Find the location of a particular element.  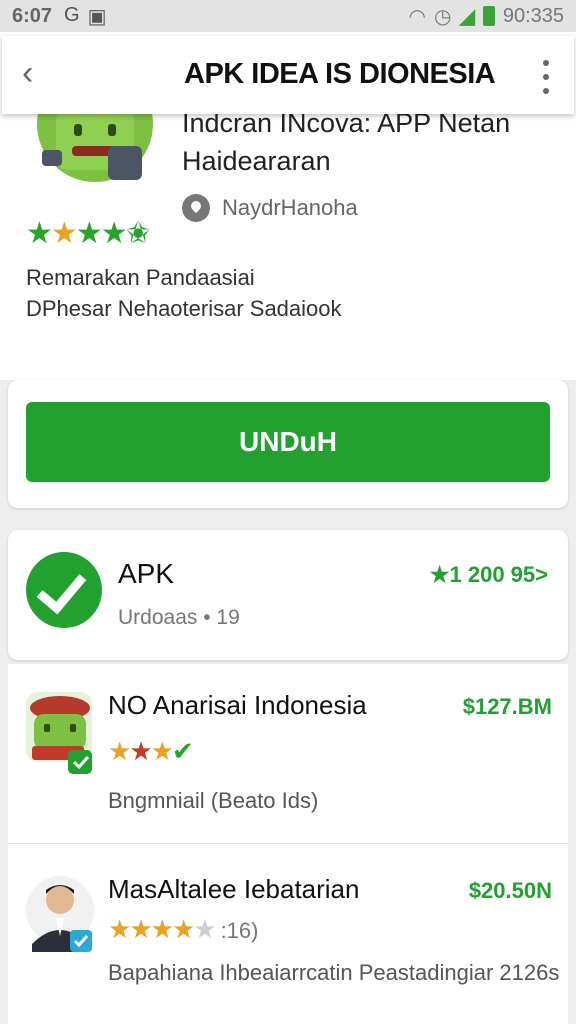

alarm-icon: ◷ is located at coordinates (442, 16).